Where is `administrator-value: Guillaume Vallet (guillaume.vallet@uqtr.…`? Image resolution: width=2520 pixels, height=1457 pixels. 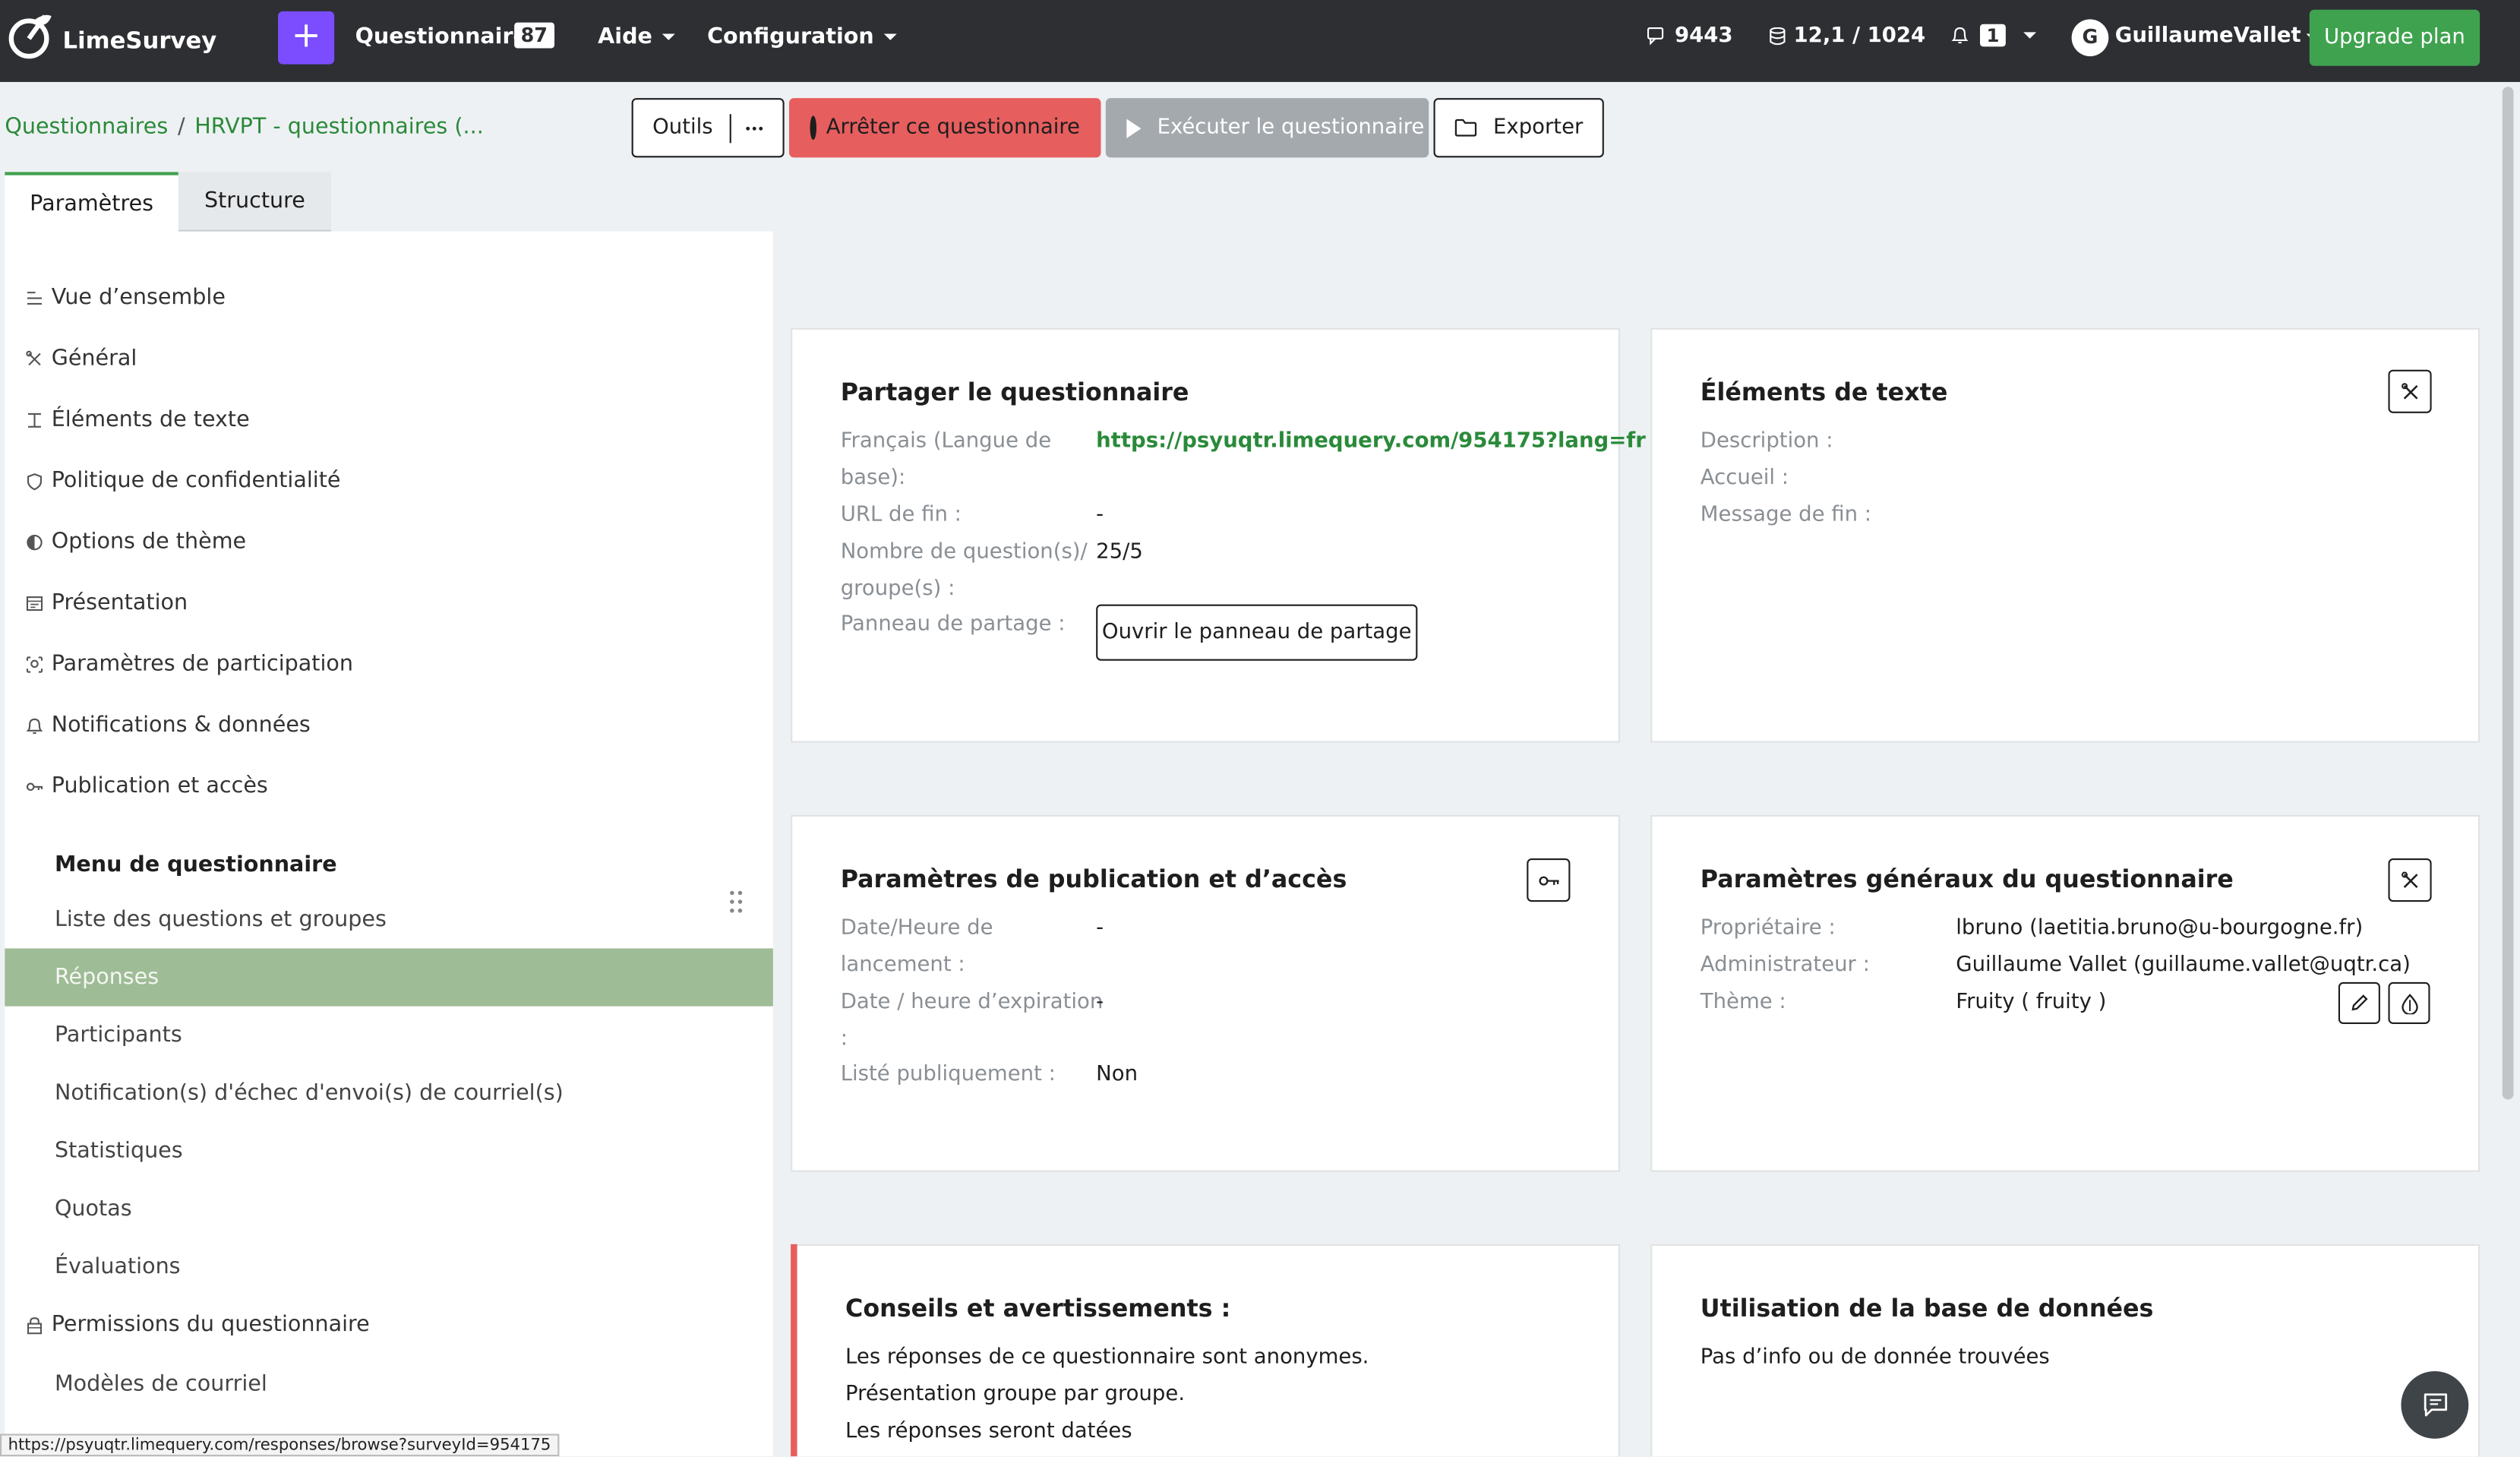
administrator-value: Guillaume Vallet (guillaume.vallet@uqtr.… is located at coordinates (2183, 965).